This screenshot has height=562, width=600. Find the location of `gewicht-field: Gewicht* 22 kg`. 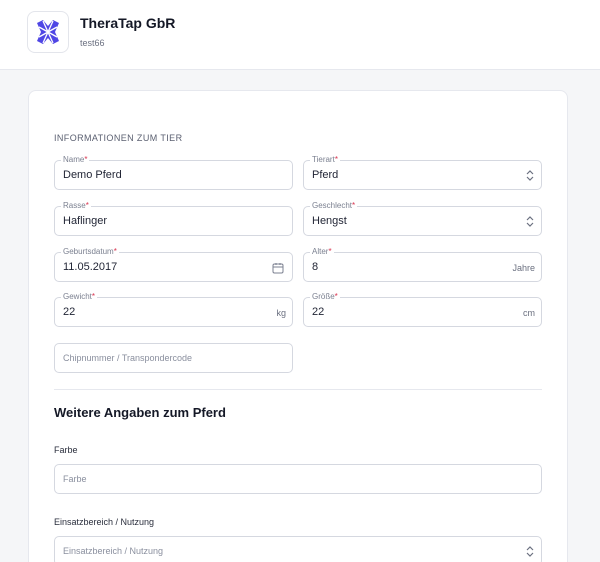

gewicht-field: Gewicht* 22 kg is located at coordinates (173, 309).